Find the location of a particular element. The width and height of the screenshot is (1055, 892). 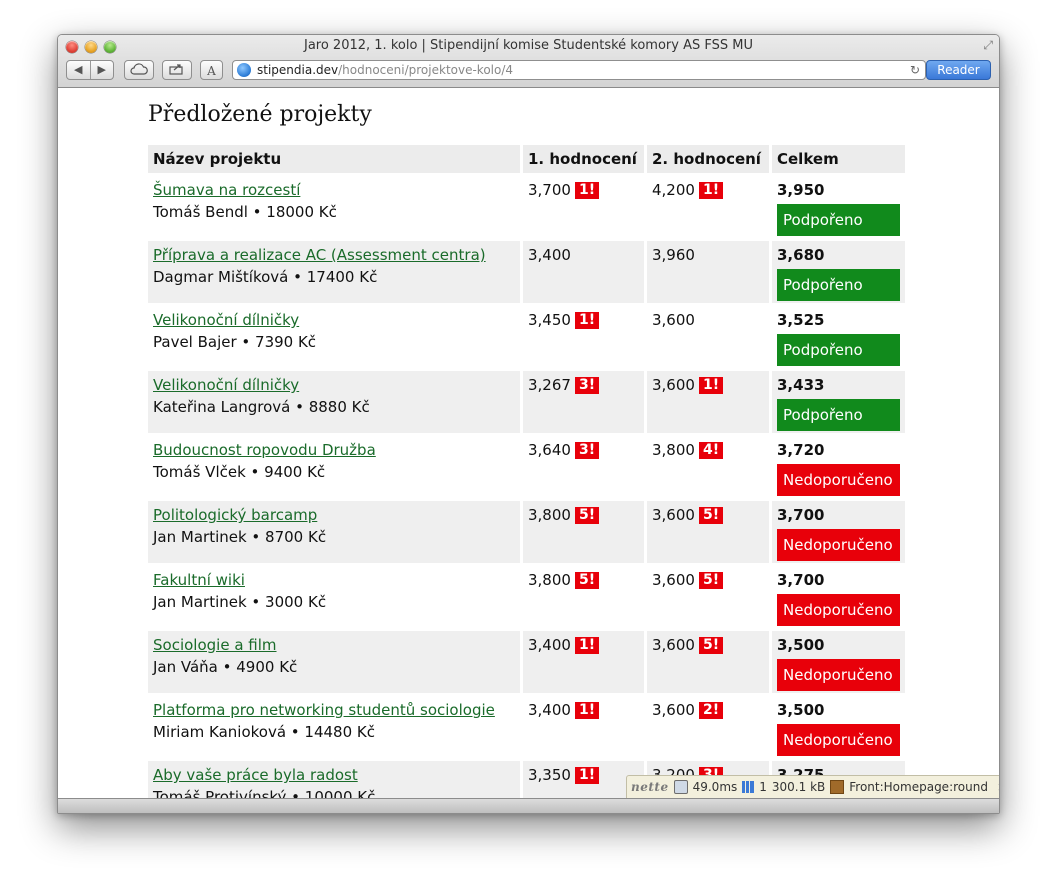

project-link: Fakultní wiki is located at coordinates (334, 580).